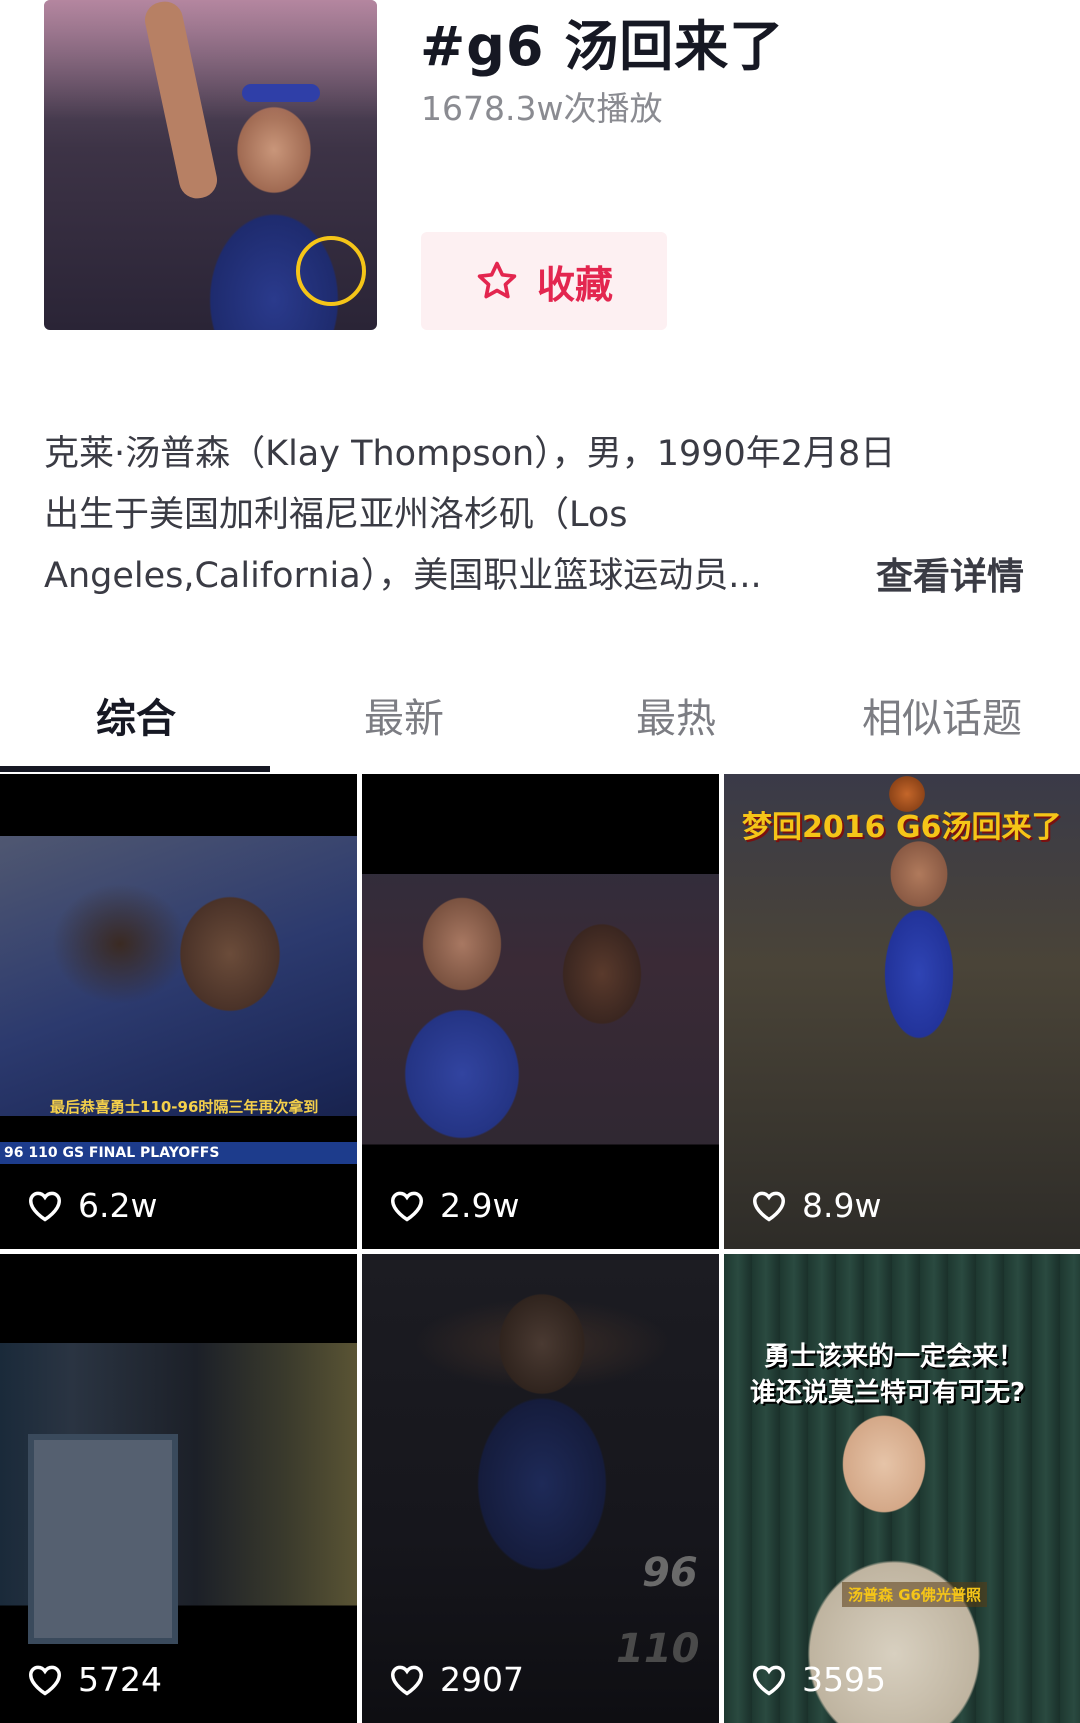 This screenshot has width=1080, height=1723. Describe the element at coordinates (542, 108) in the screenshot. I see `play-count: 1678.3w次播放` at that location.